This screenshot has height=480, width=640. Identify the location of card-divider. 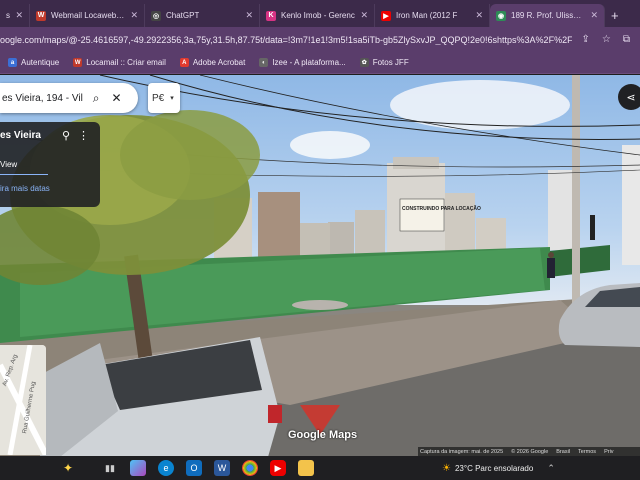
(24, 174).